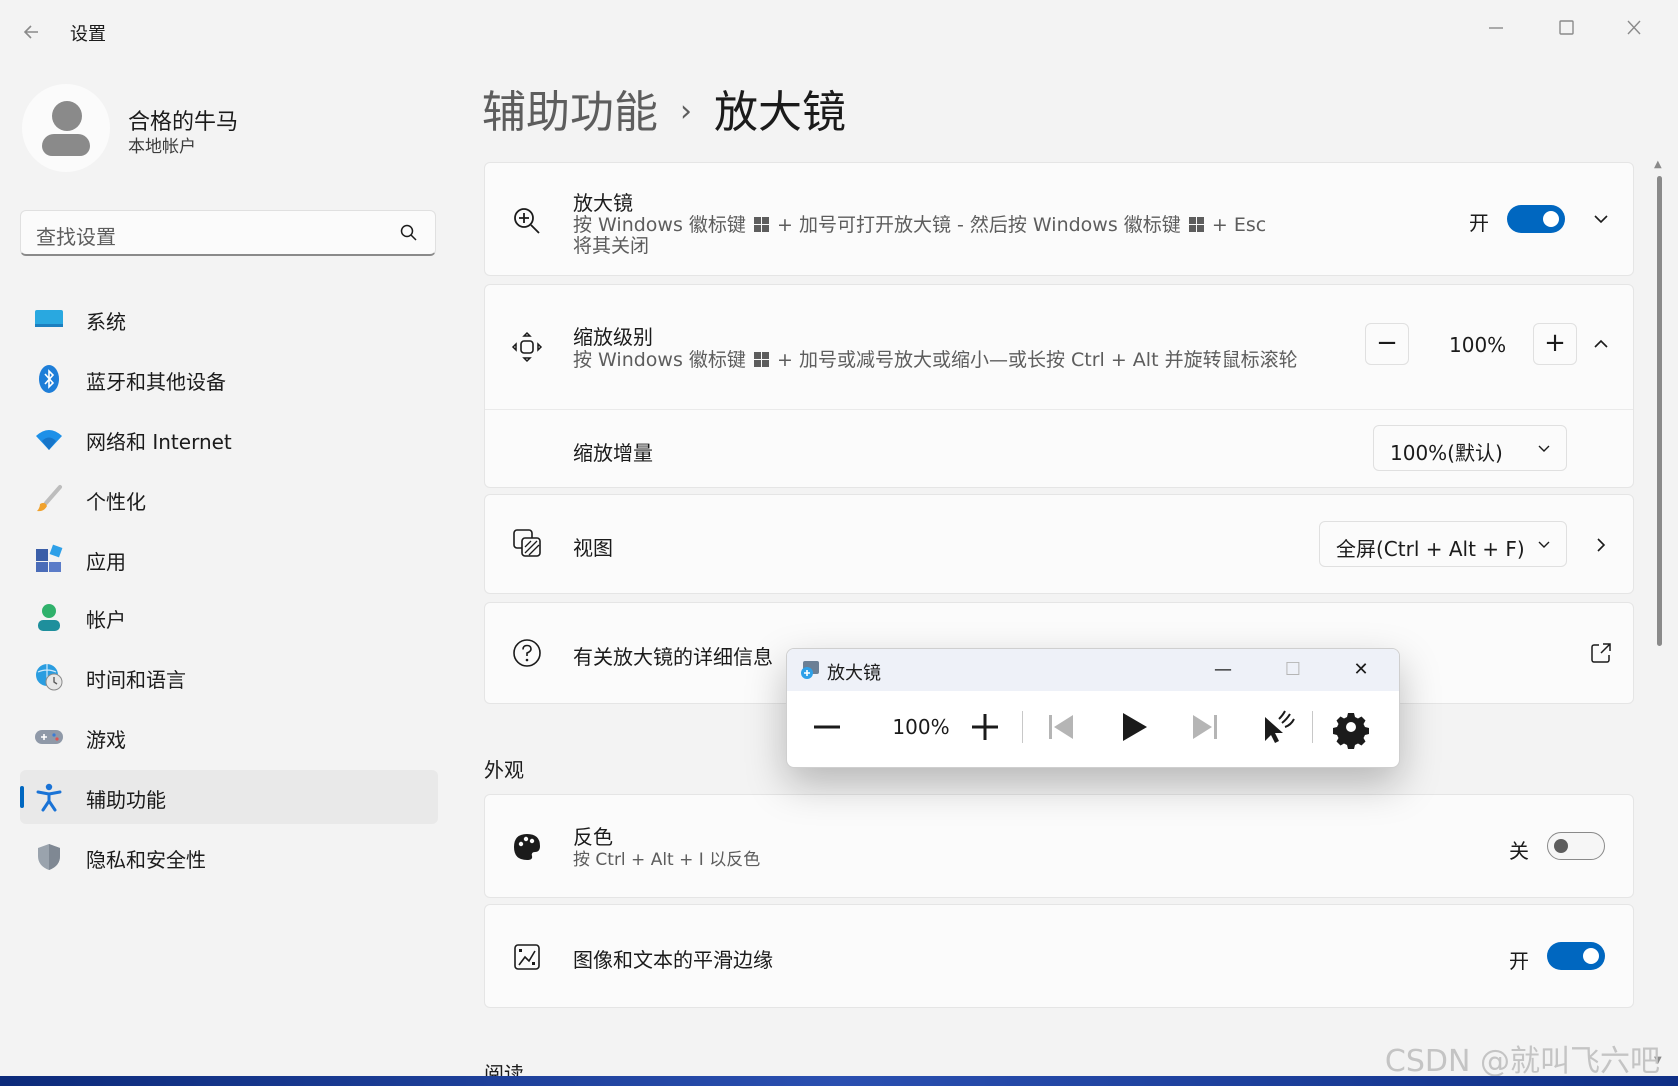 The width and height of the screenshot is (1678, 1086). What do you see at coordinates (1351, 727) in the screenshot?
I see `gear-icon` at bounding box center [1351, 727].